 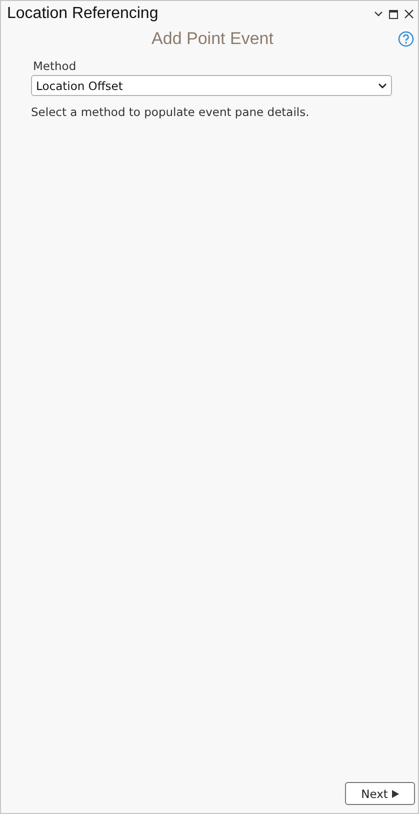 What do you see at coordinates (83, 14) in the screenshot?
I see `pane-title: Location Referencing` at bounding box center [83, 14].